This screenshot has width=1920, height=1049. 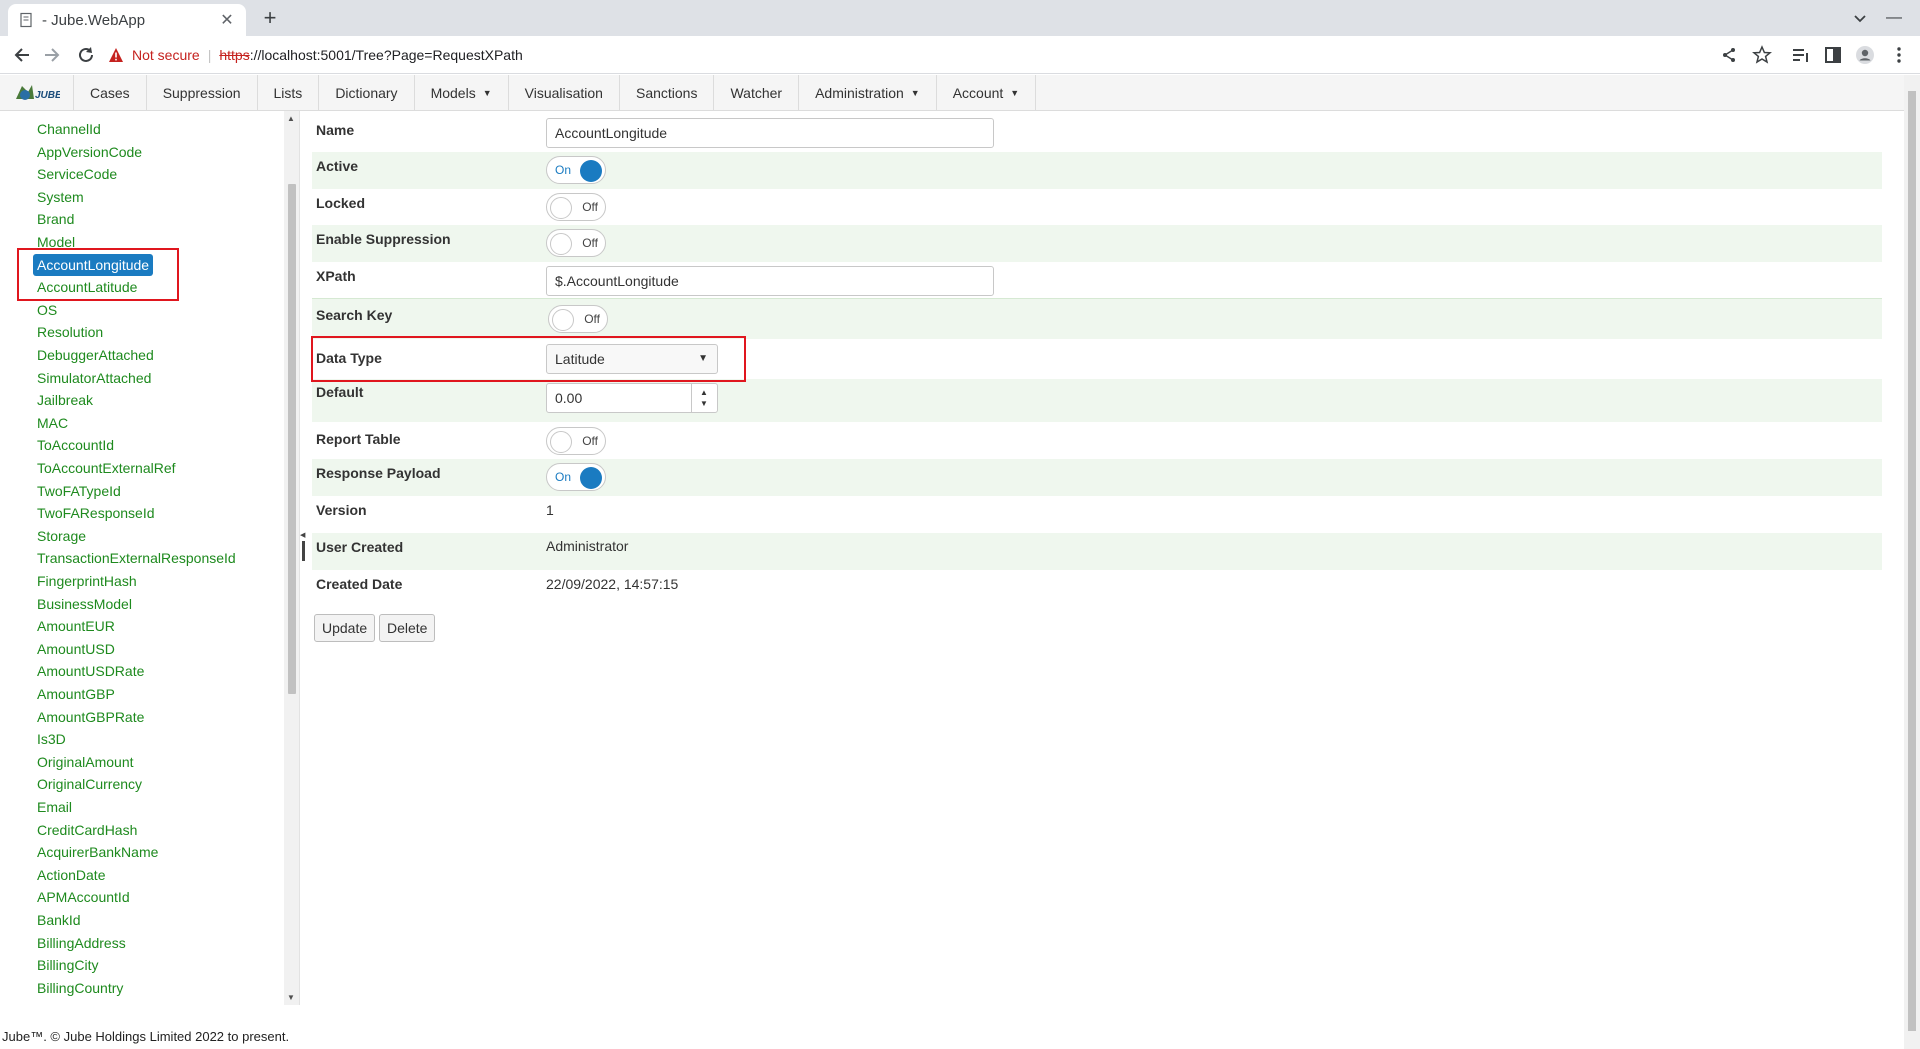 What do you see at coordinates (22, 55) in the screenshot?
I see `back-icon` at bounding box center [22, 55].